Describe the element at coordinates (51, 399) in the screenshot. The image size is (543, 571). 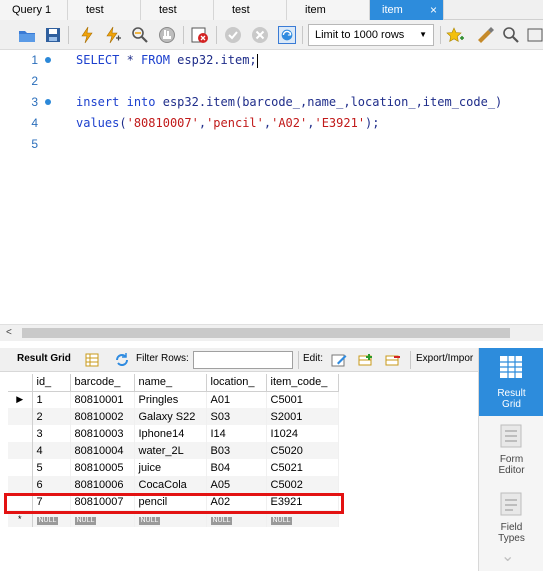
I see `cell-id: 1` at that location.